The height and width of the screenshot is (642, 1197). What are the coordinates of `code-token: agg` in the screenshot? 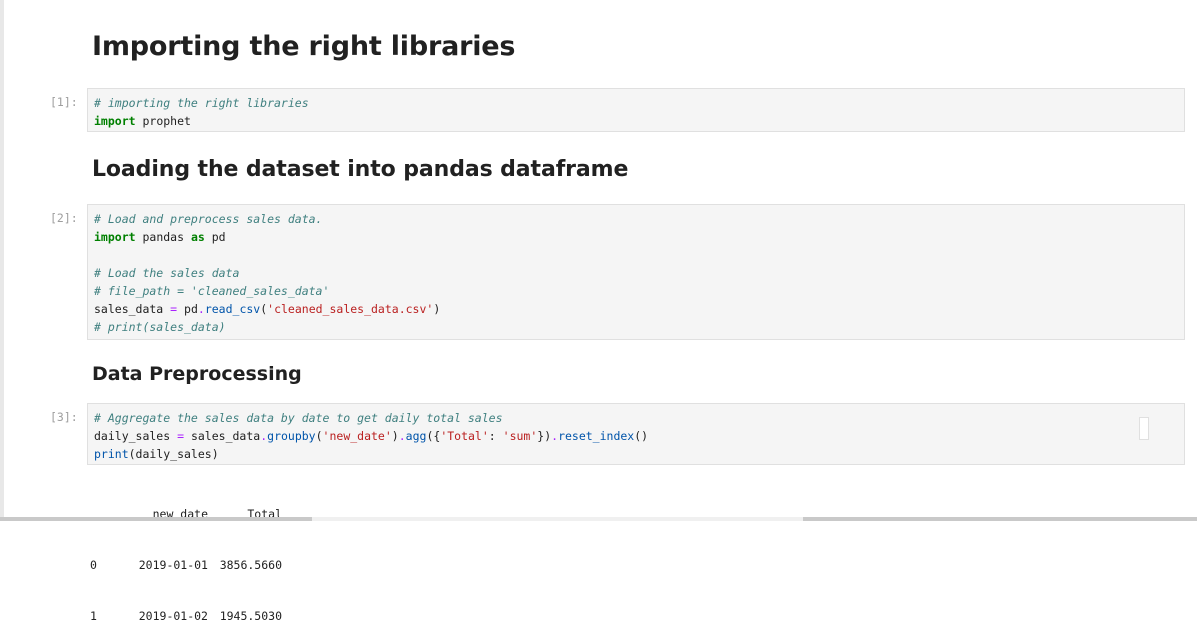 It's located at (416, 436).